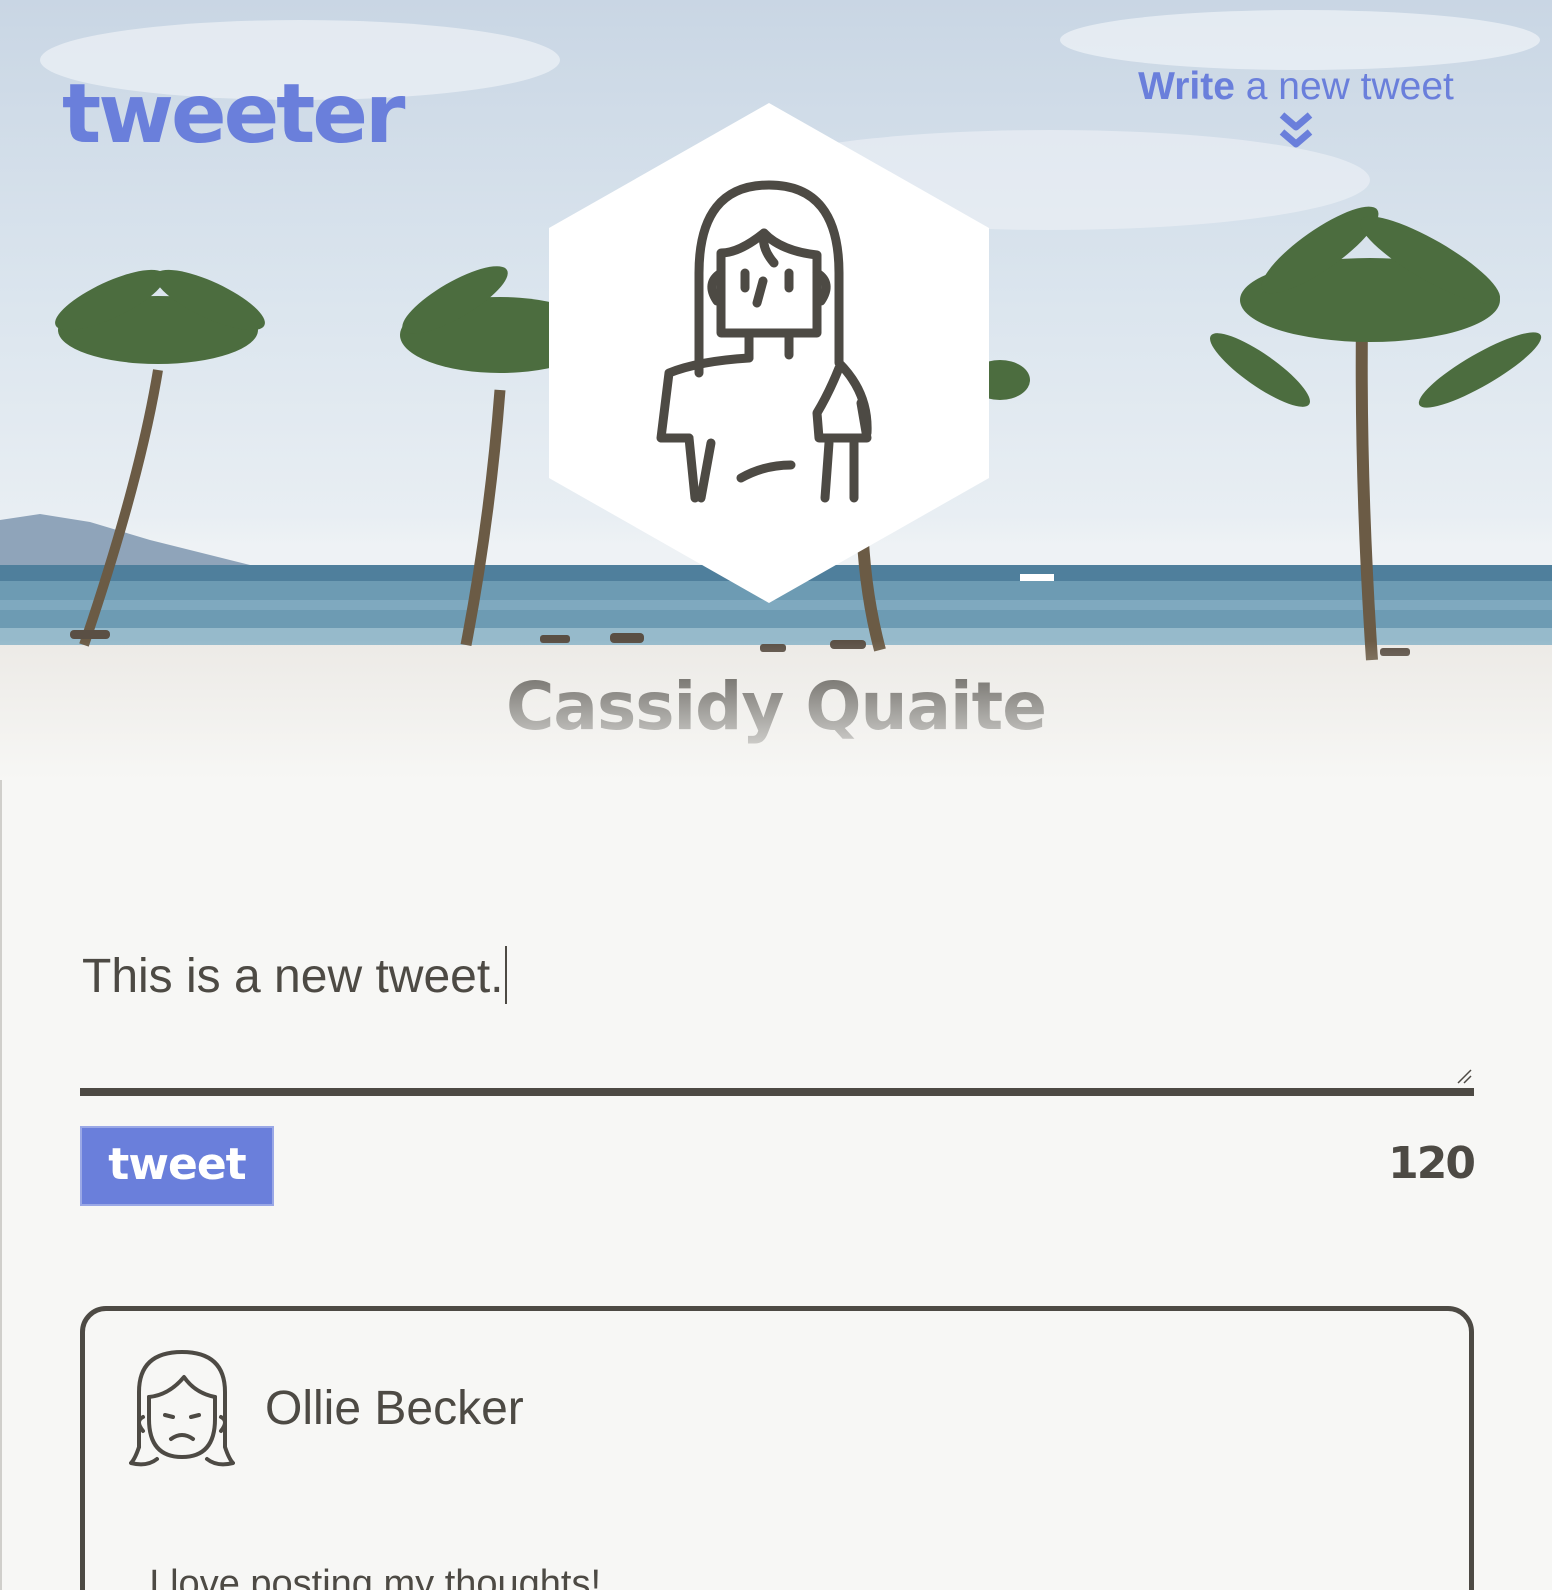 Image resolution: width=1552 pixels, height=1590 pixels. I want to click on woman-avatar-icon, so click(769, 353).